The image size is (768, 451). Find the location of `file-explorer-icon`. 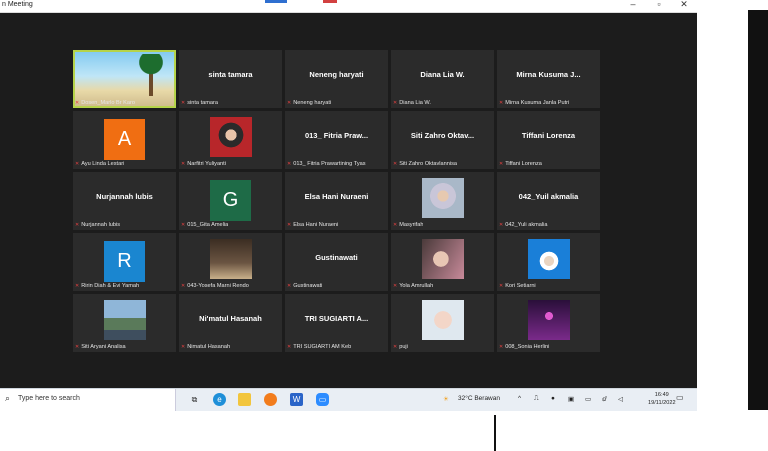

file-explorer-icon is located at coordinates (244, 399).